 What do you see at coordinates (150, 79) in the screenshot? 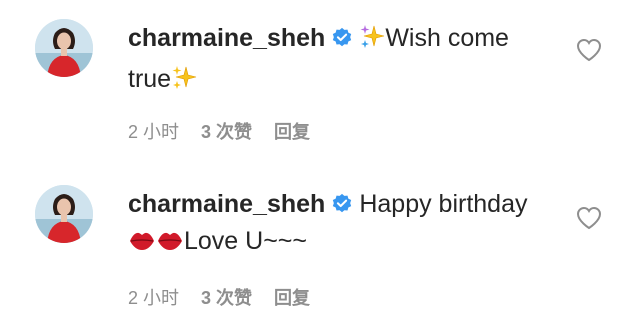
I see `comment-text-continued: true` at bounding box center [150, 79].